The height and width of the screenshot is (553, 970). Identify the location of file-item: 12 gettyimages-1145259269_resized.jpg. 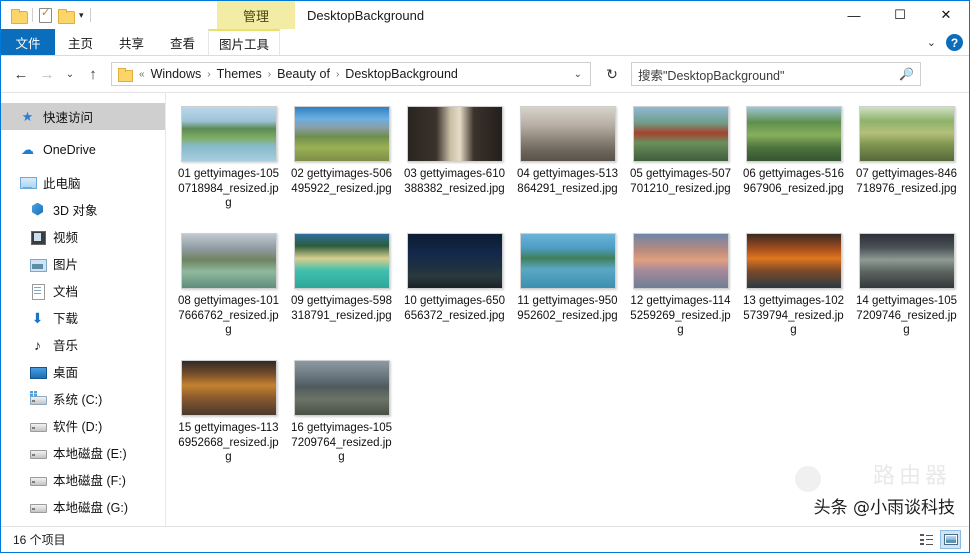
(680, 291).